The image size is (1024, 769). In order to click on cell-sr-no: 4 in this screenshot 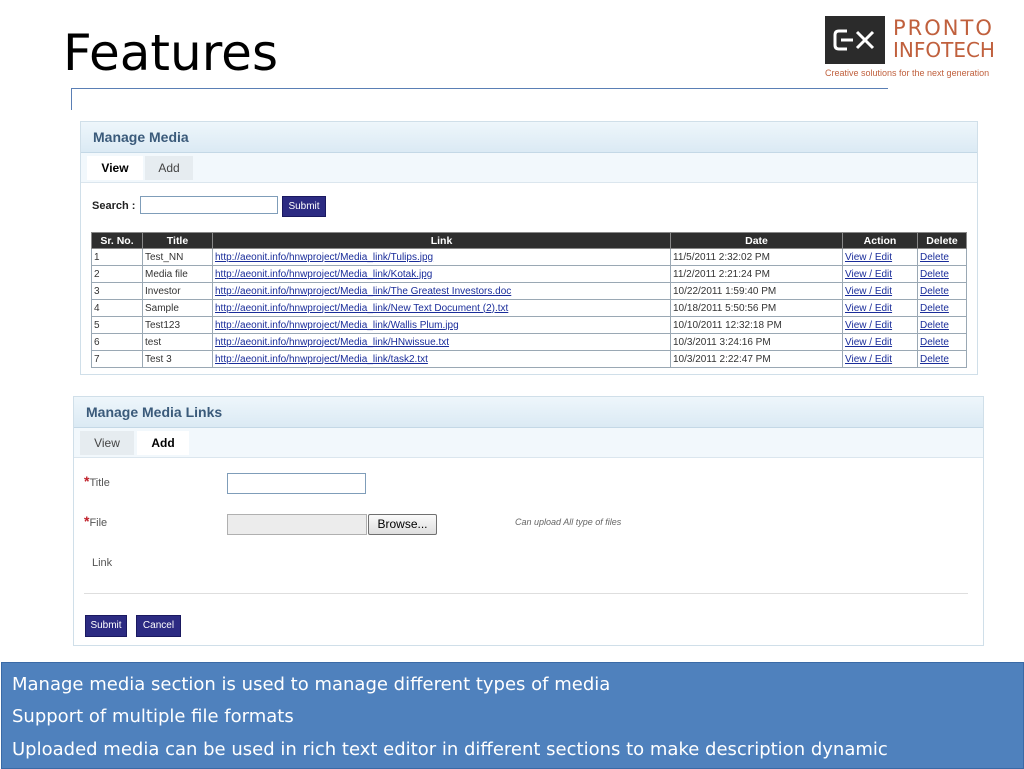, I will do `click(117, 308)`.